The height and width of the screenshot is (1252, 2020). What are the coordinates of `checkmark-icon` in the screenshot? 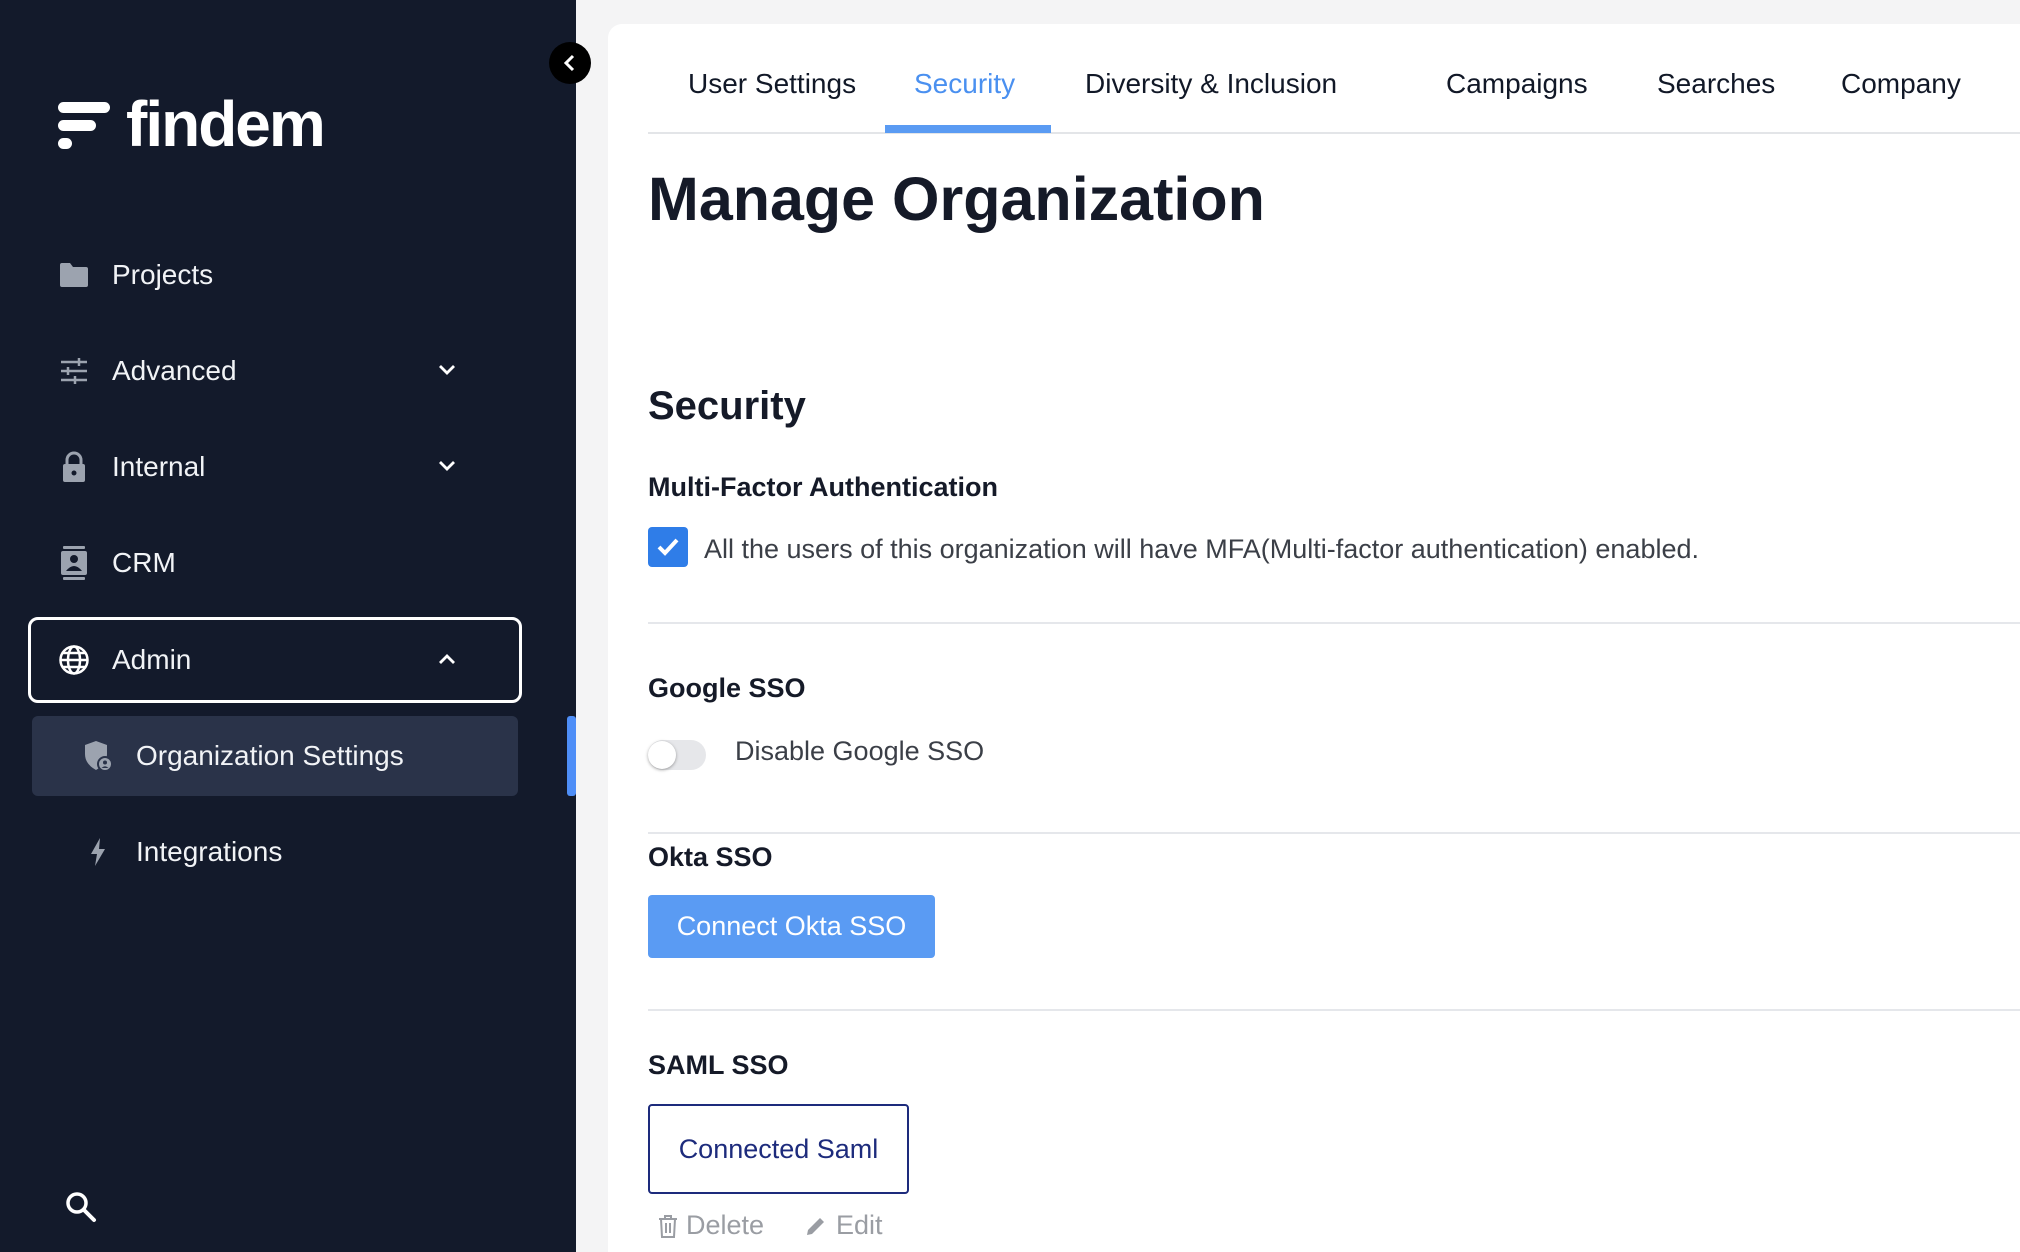 It's located at (668, 547).